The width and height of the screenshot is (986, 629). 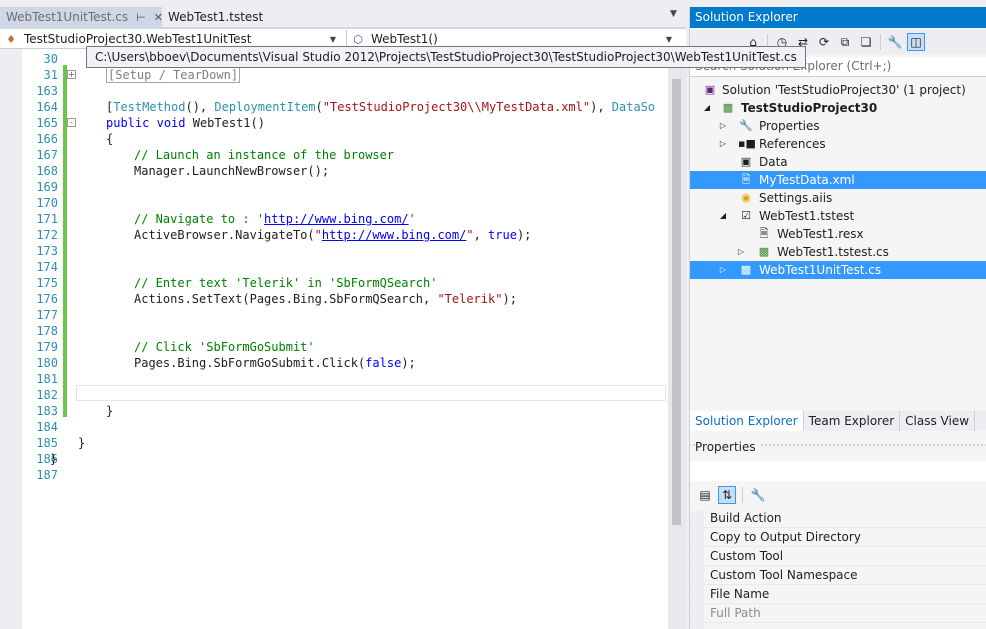 I want to click on code-line: 181, so click(x=345, y=379).